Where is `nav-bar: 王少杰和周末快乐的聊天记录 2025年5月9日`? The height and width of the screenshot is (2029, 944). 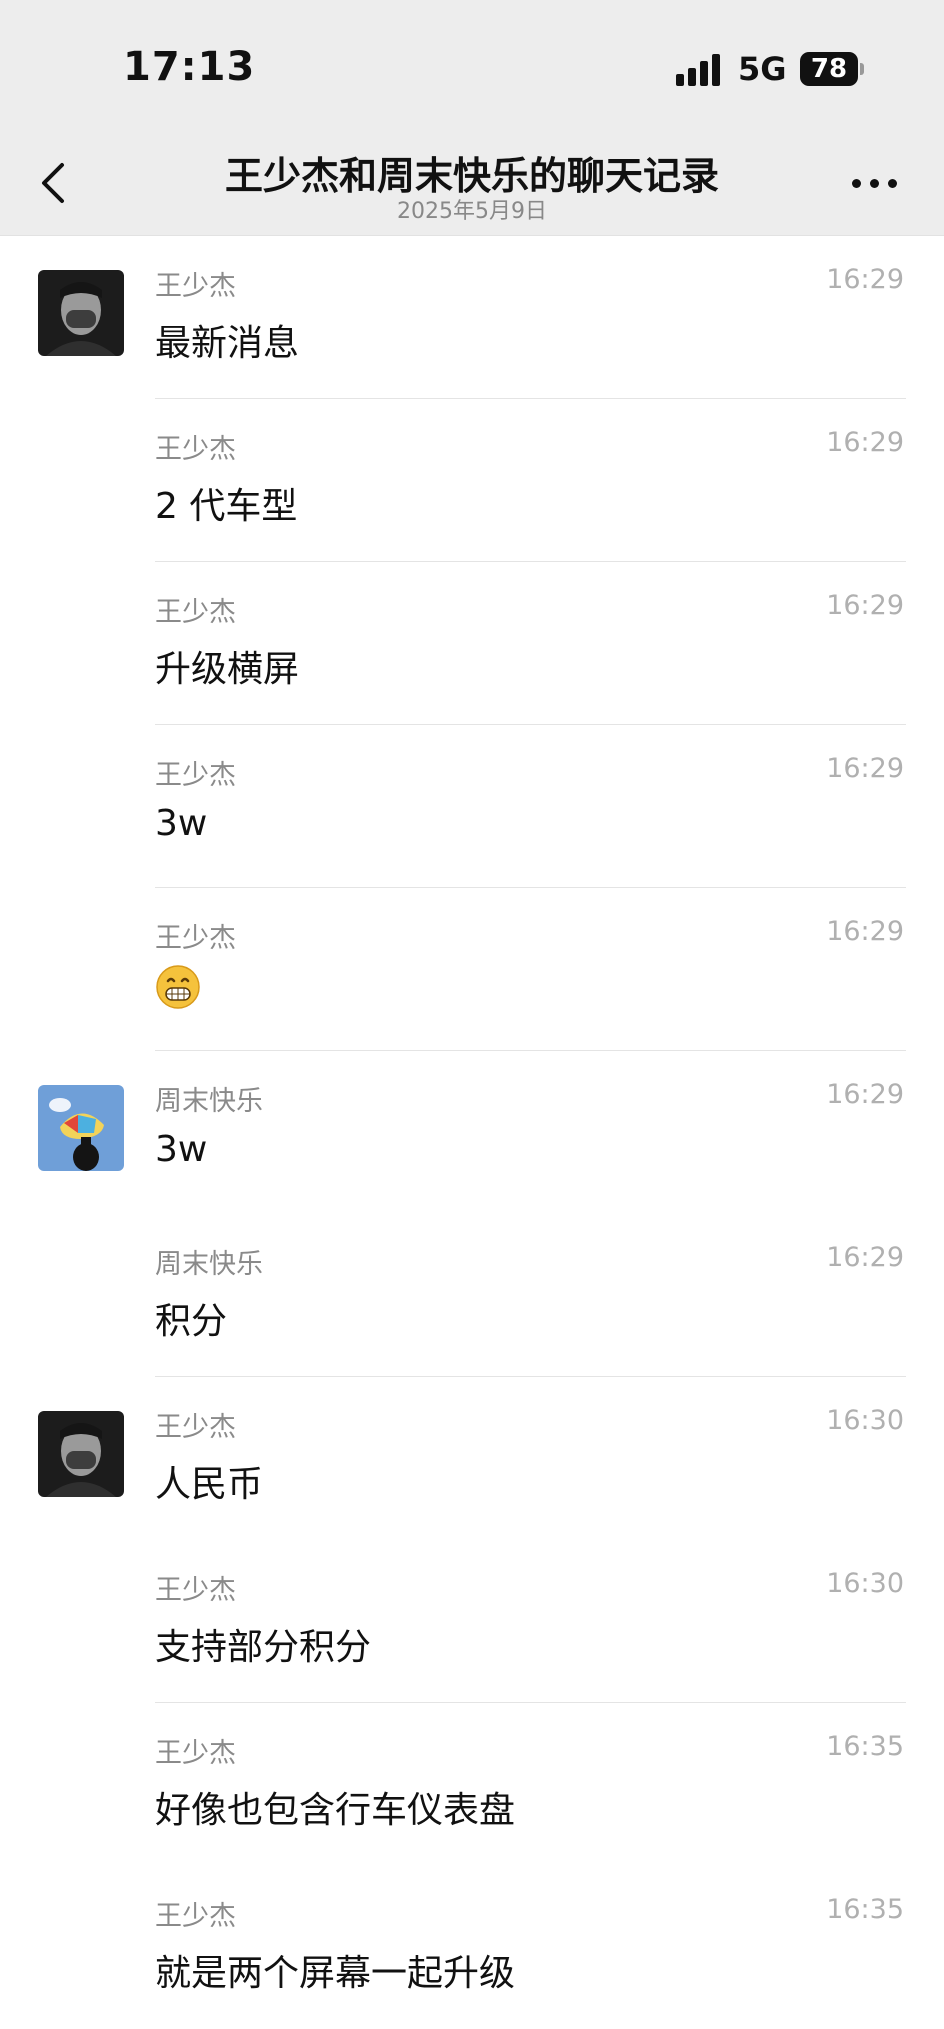 nav-bar: 王少杰和周末快乐的聊天记录 2025年5月9日 is located at coordinates (472, 185).